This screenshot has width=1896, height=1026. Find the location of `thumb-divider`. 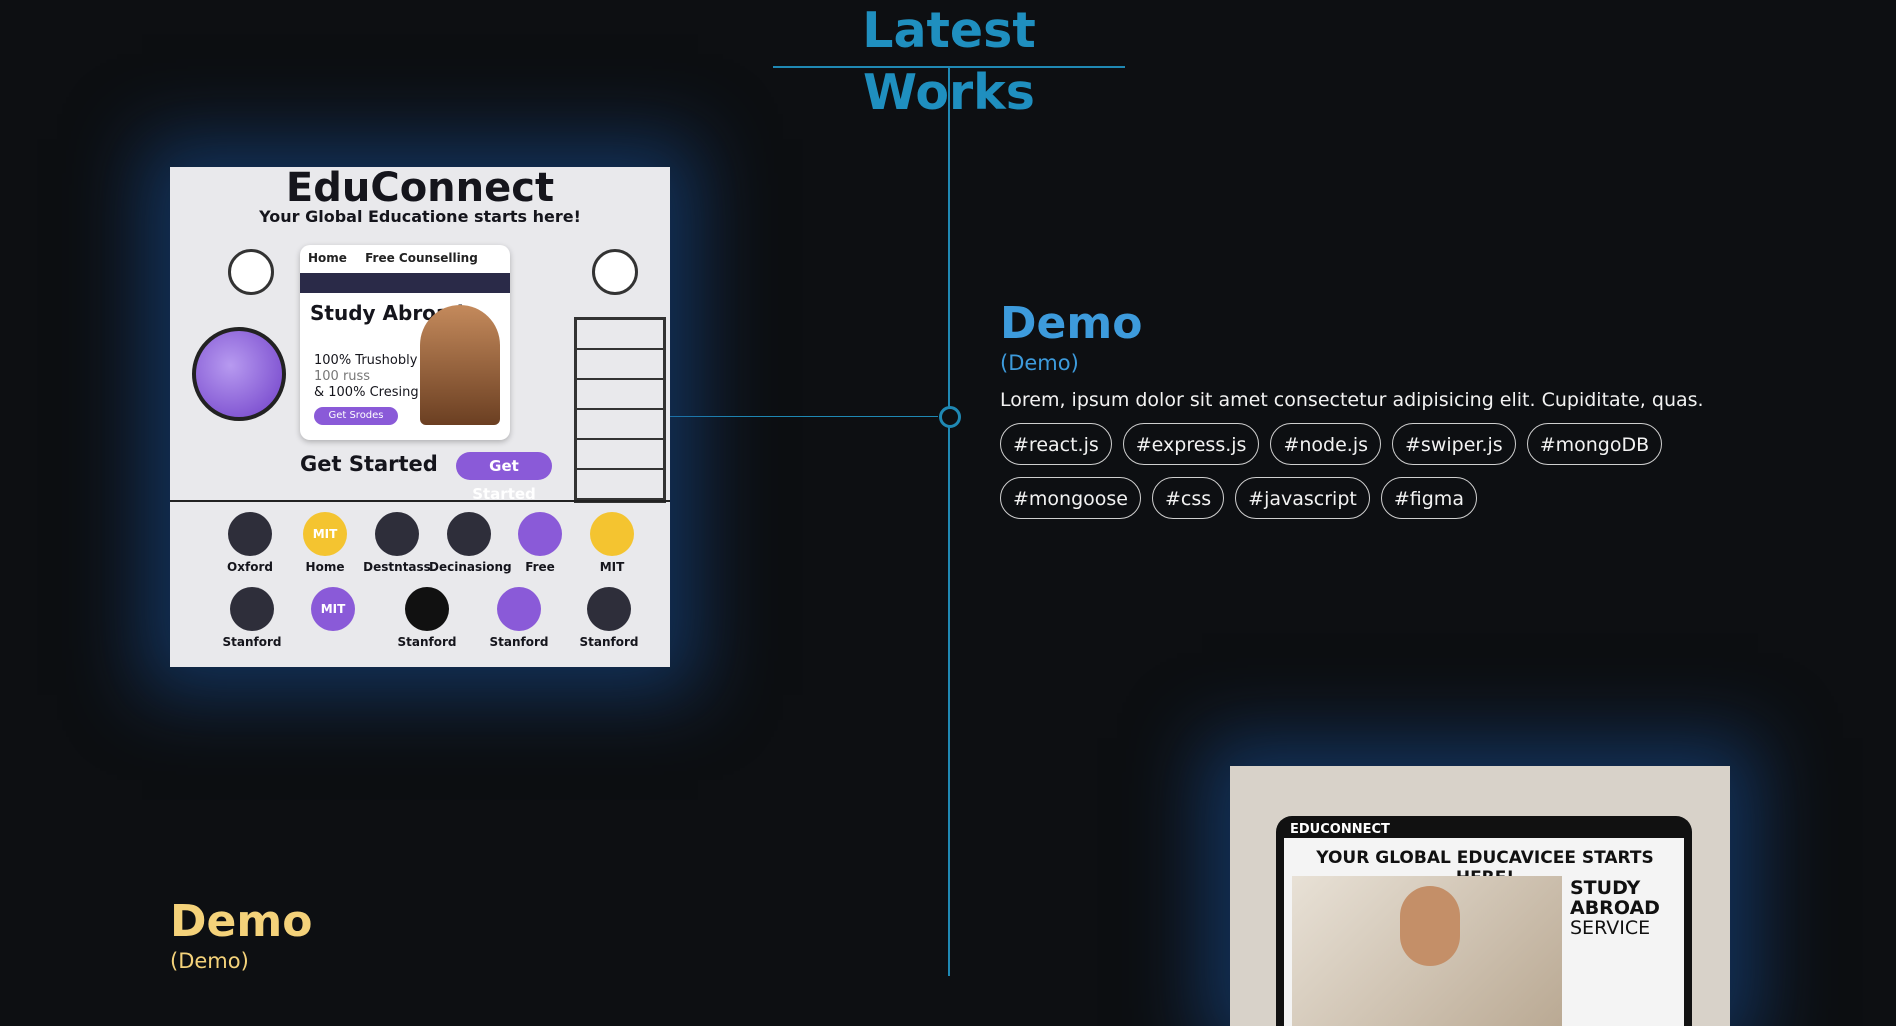

thumb-divider is located at coordinates (420, 501).